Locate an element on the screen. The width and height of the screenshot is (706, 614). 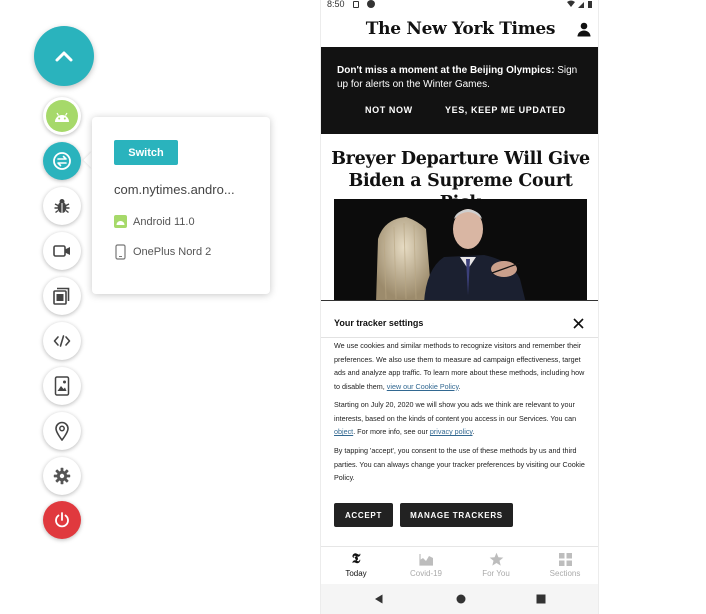
devtools-button is located at coordinates (62, 341).